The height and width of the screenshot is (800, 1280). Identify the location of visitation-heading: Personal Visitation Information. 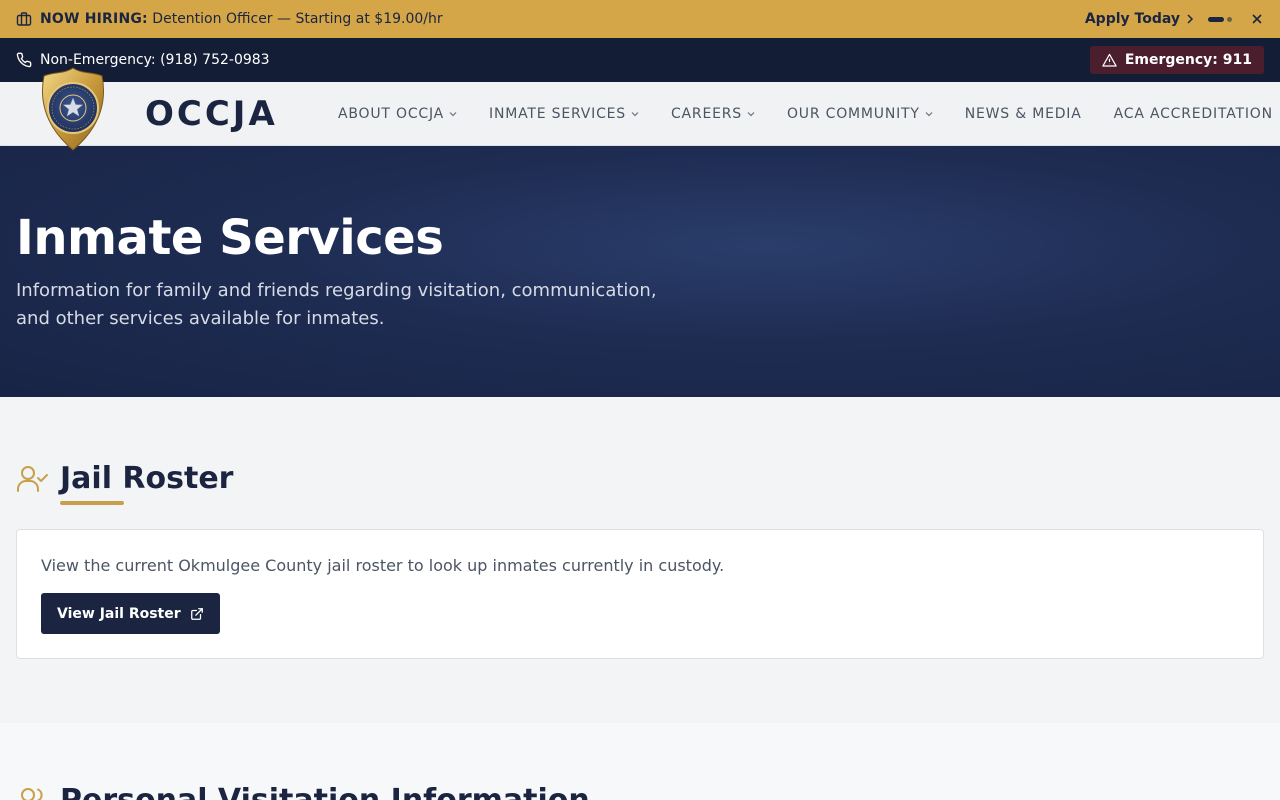
(303, 791).